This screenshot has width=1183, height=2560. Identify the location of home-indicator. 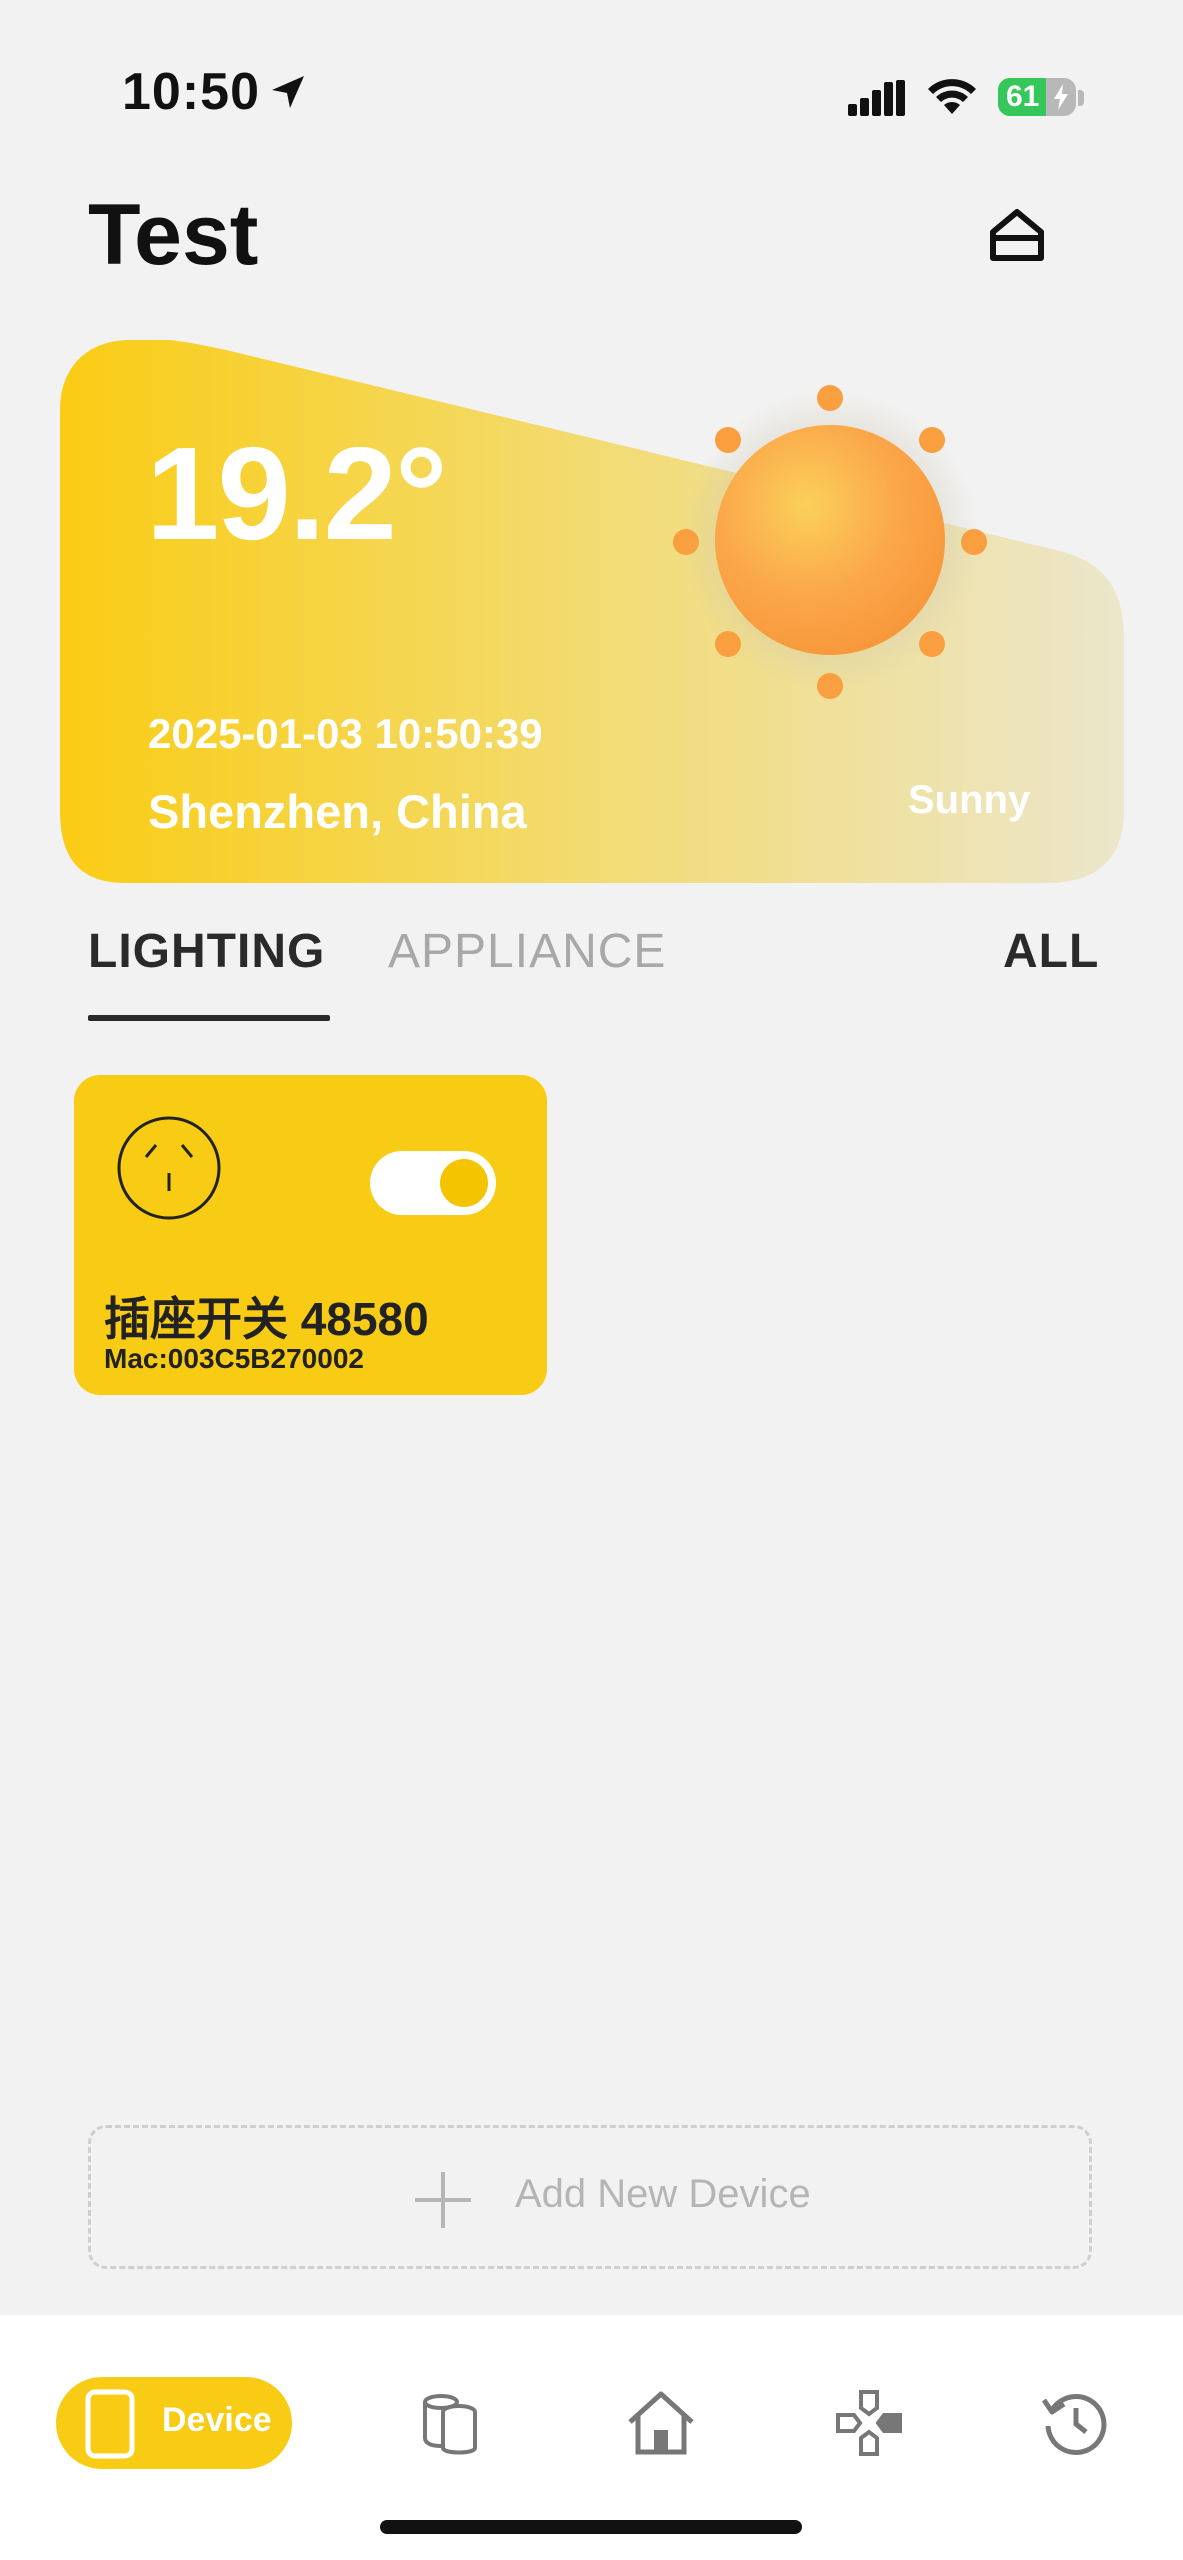
(591, 2527).